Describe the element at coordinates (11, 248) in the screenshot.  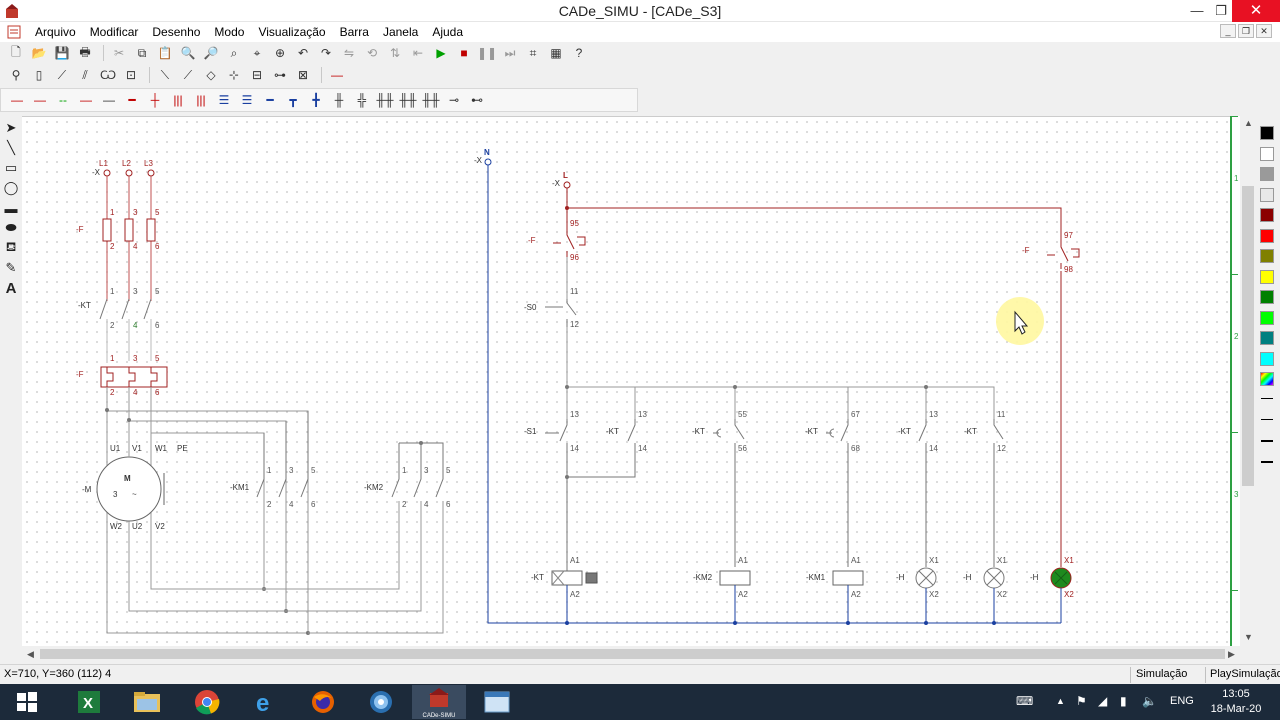
I see `fill-bucket-icon: ⛾` at that location.